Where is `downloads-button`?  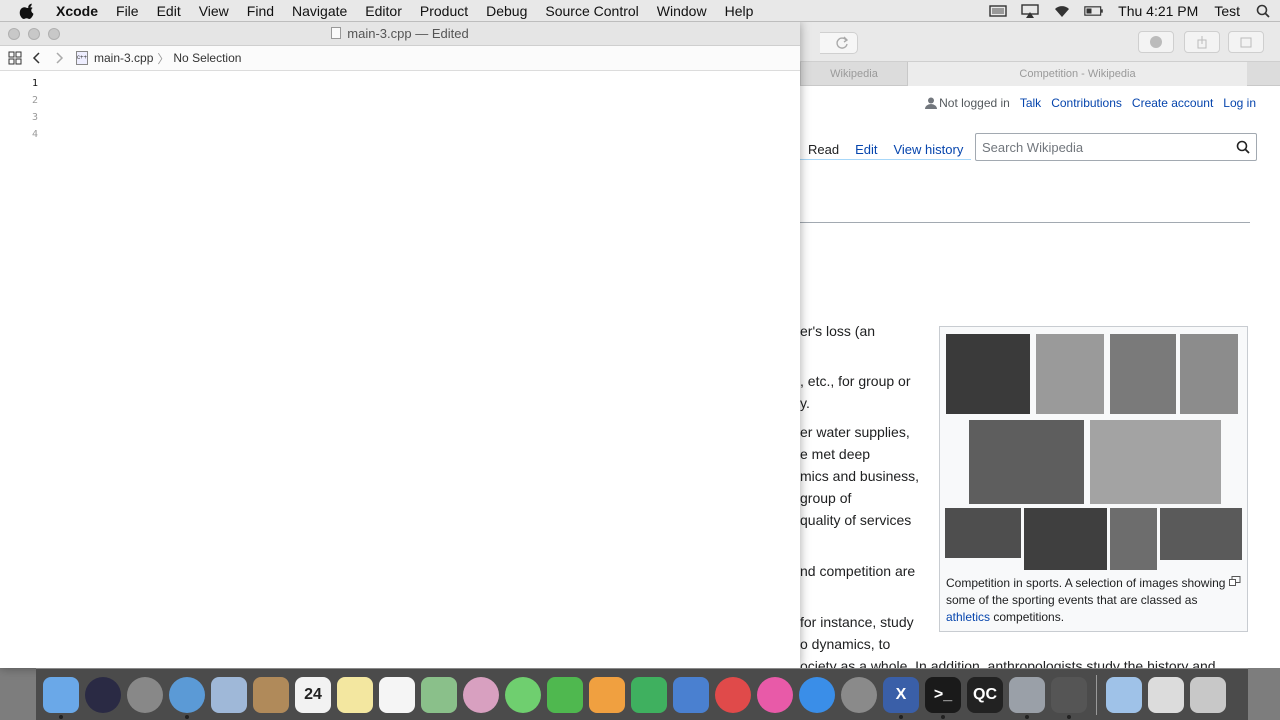 downloads-button is located at coordinates (1156, 42).